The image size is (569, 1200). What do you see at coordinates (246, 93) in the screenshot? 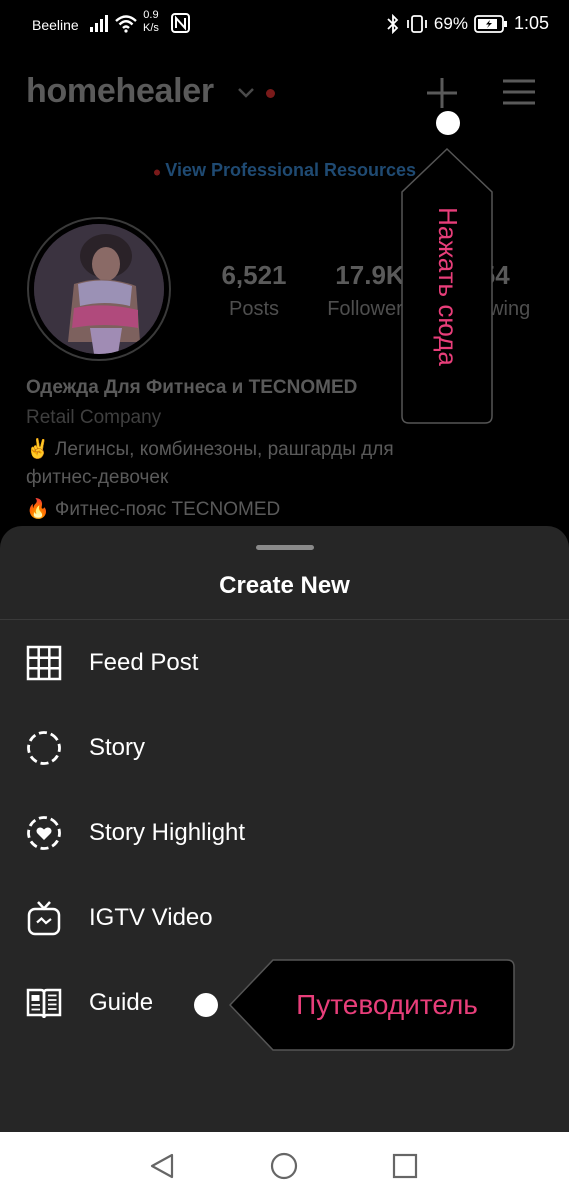
I see `chevron-down-icon` at bounding box center [246, 93].